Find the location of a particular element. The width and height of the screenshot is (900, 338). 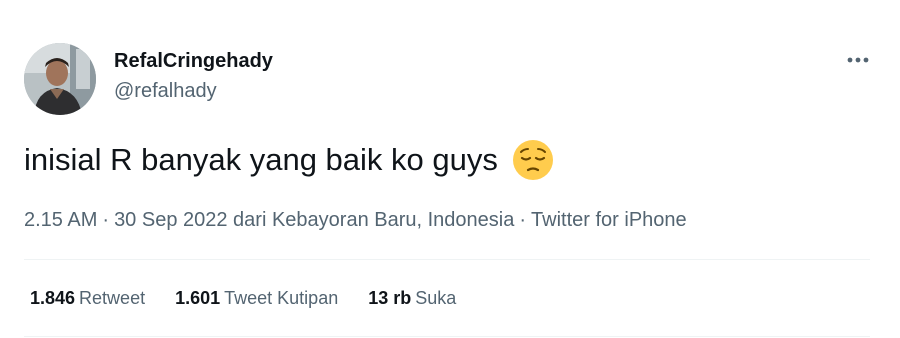

quote-tweet-stat: 1.601 Tweet Kutipan is located at coordinates (256, 298).